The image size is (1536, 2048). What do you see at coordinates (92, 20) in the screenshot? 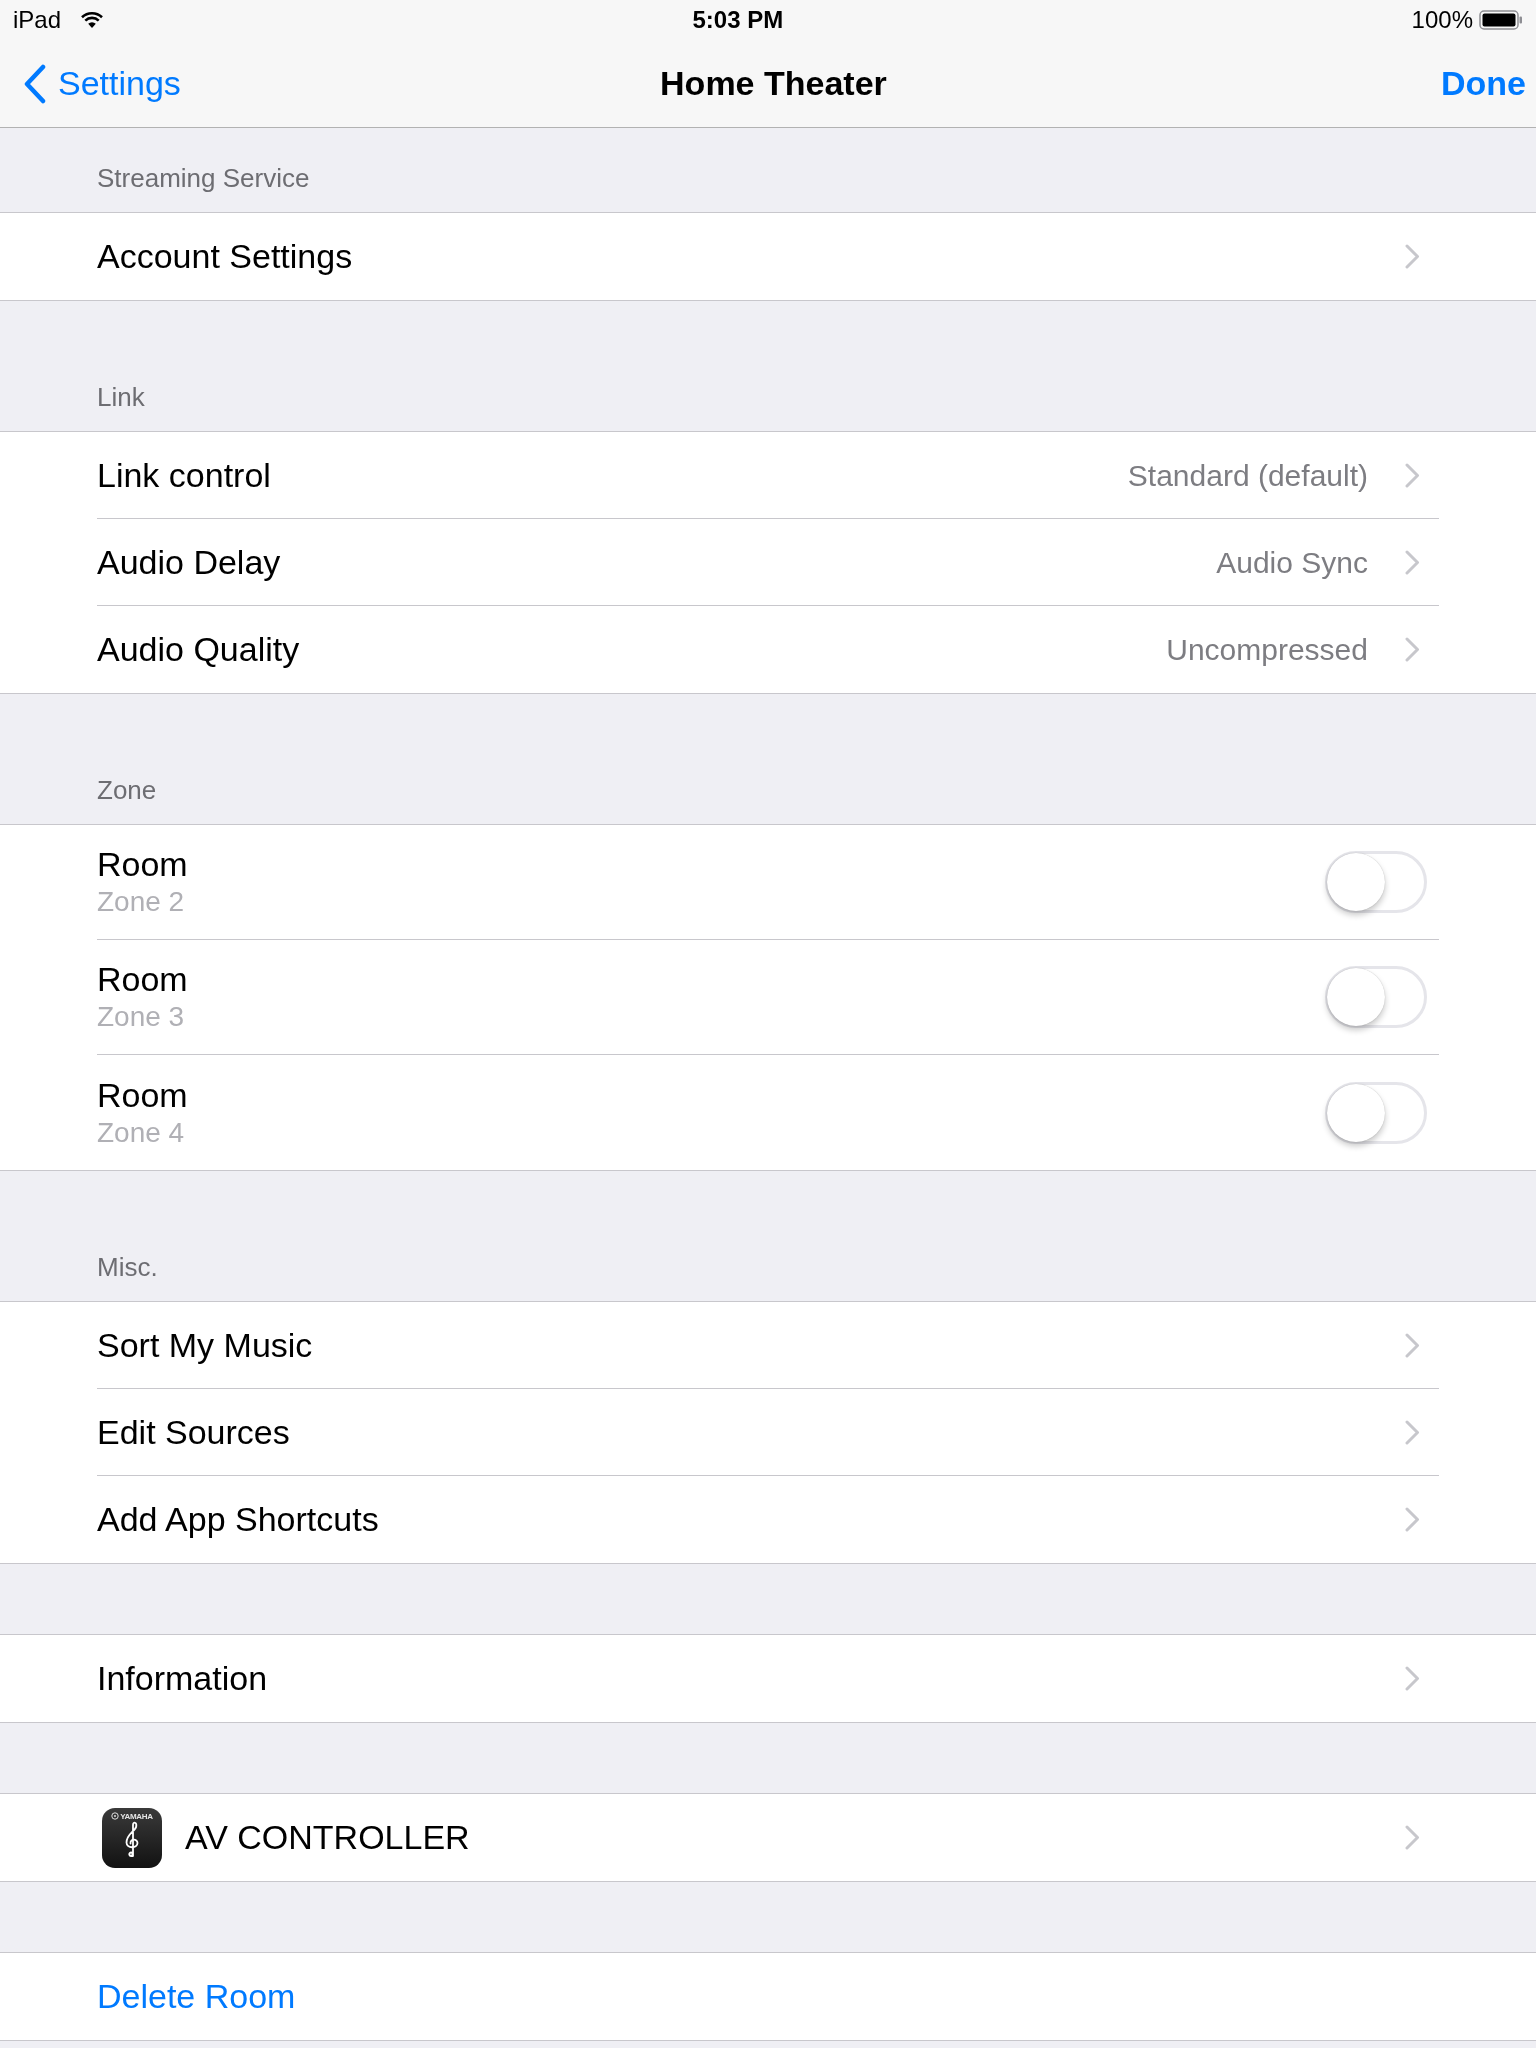
I see `wifi-icon` at bounding box center [92, 20].